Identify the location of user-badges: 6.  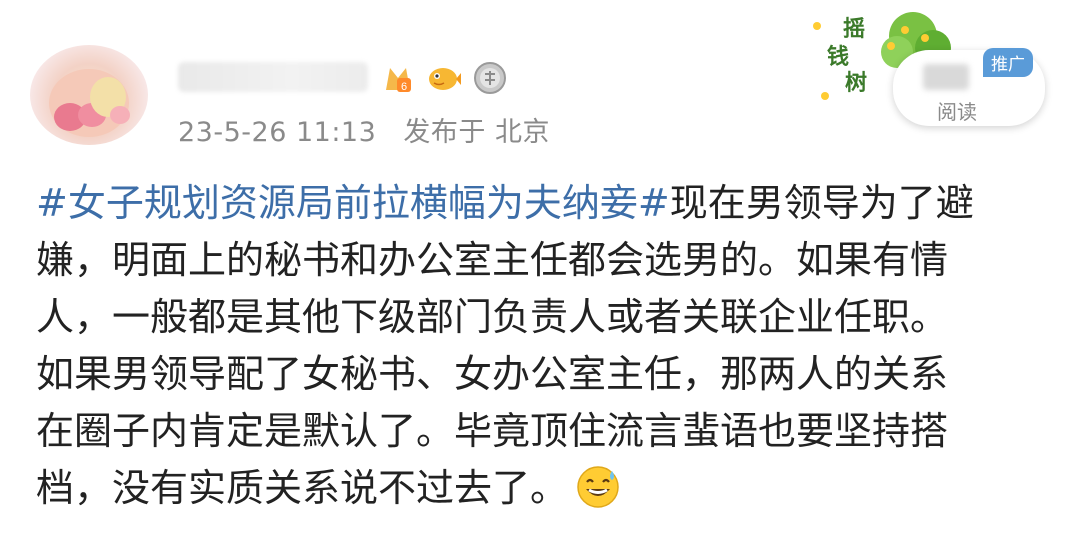
(444, 78).